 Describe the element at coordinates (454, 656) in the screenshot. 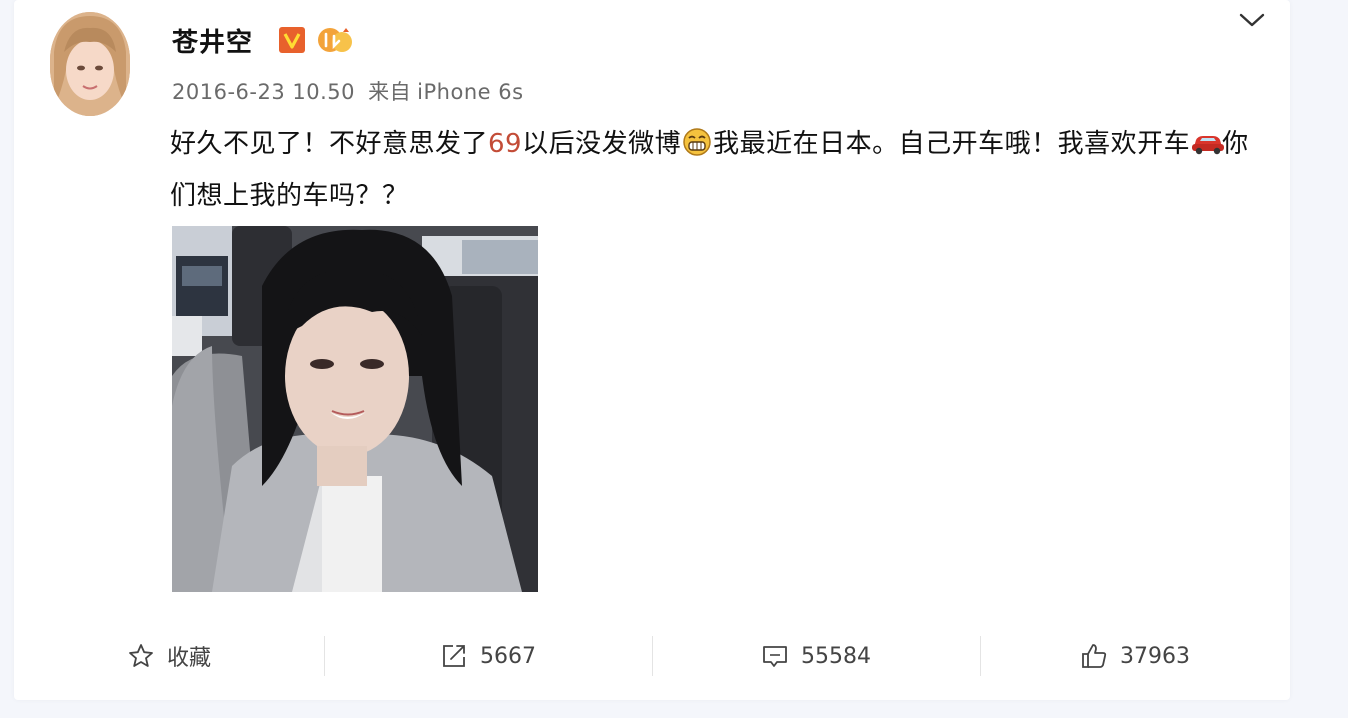

I see `repost-icon` at that location.